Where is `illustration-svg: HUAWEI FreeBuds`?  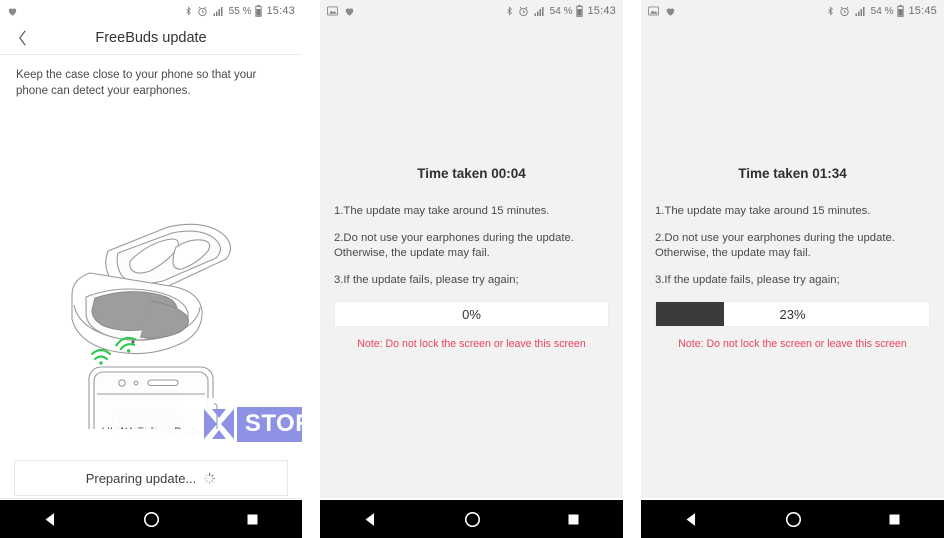
illustration-svg: HUAWEI FreeBuds is located at coordinates (151, 326).